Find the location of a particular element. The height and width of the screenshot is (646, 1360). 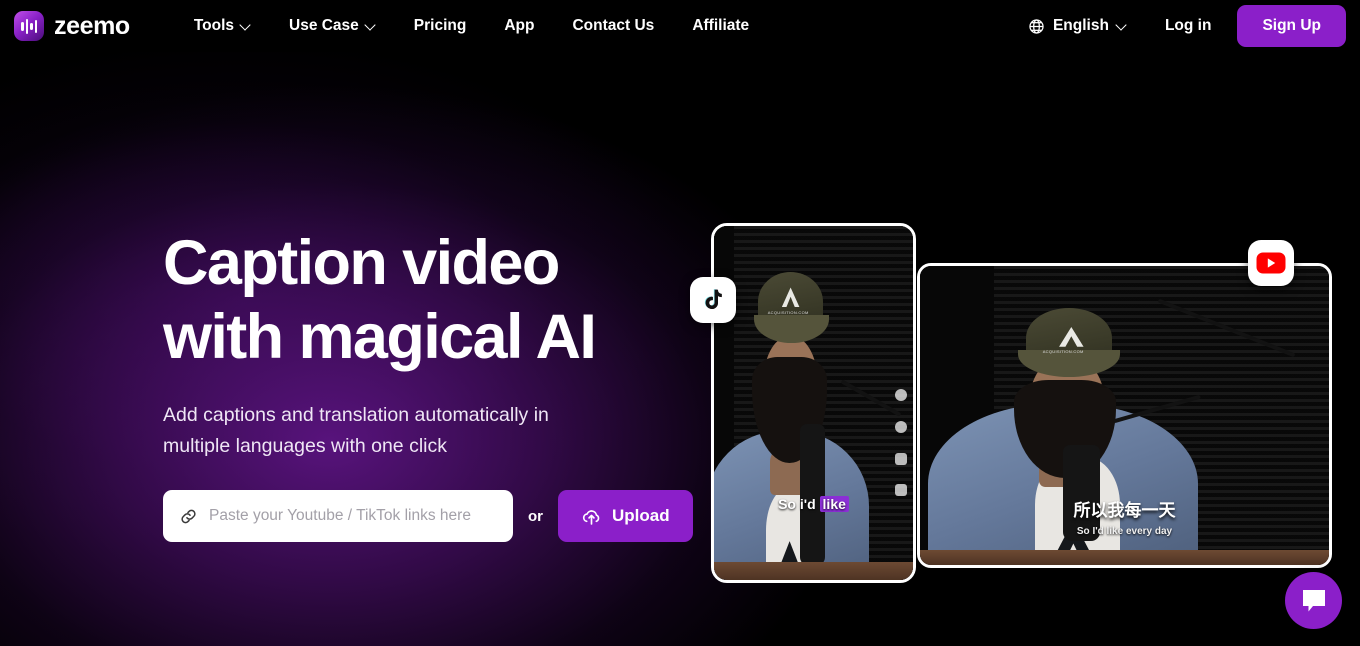

language-selector: English is located at coordinates (1077, 26).